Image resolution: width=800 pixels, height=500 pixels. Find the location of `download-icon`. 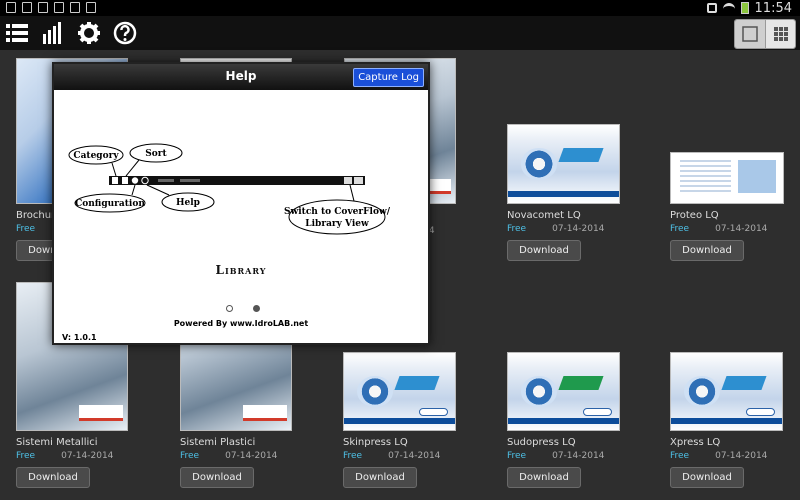

download-icon is located at coordinates (43, 7).